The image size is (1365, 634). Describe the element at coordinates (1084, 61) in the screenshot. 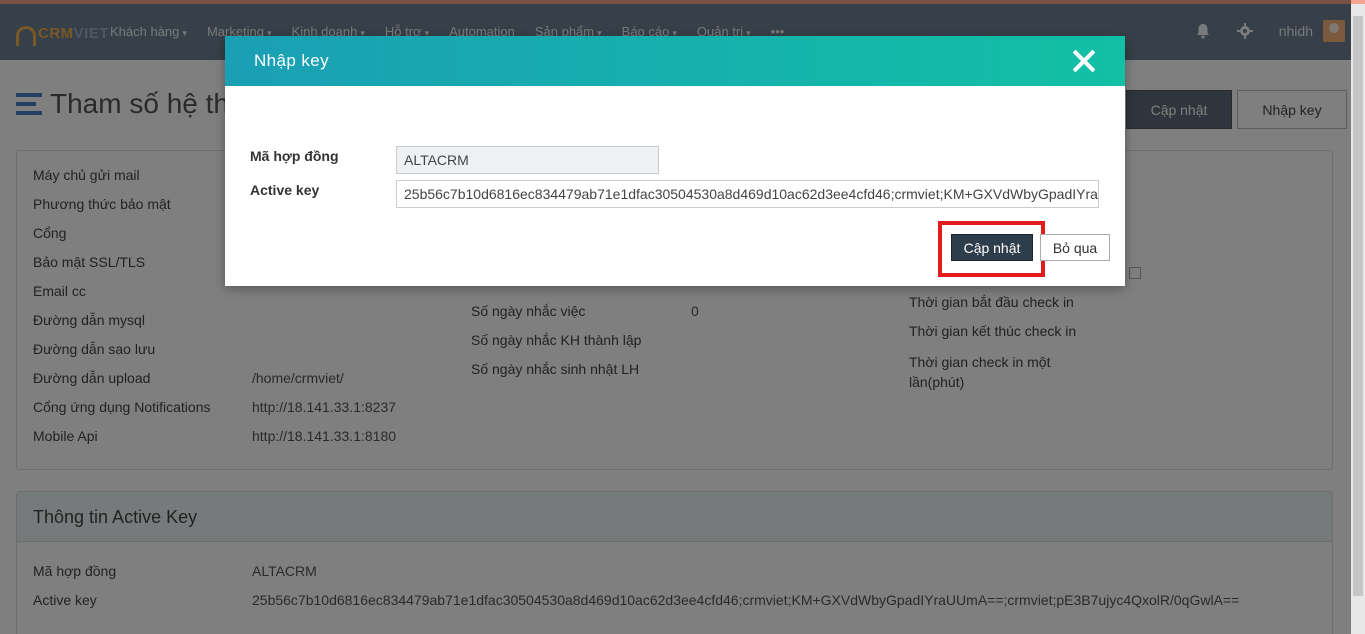

I see `close-icon` at that location.